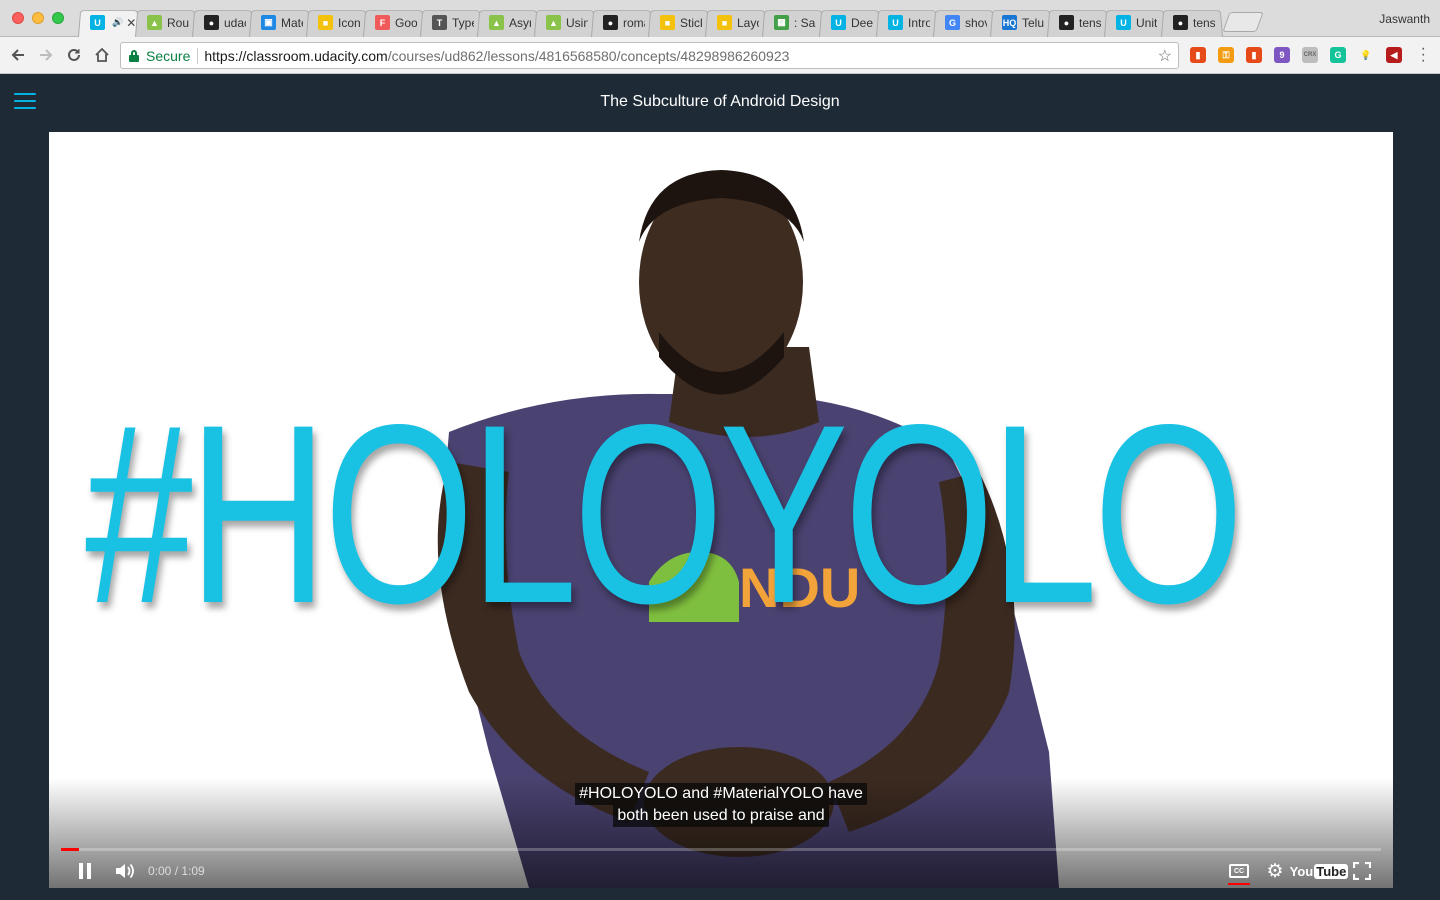  Describe the element at coordinates (439, 22) in the screenshot. I see `type-icon: T` at that location.